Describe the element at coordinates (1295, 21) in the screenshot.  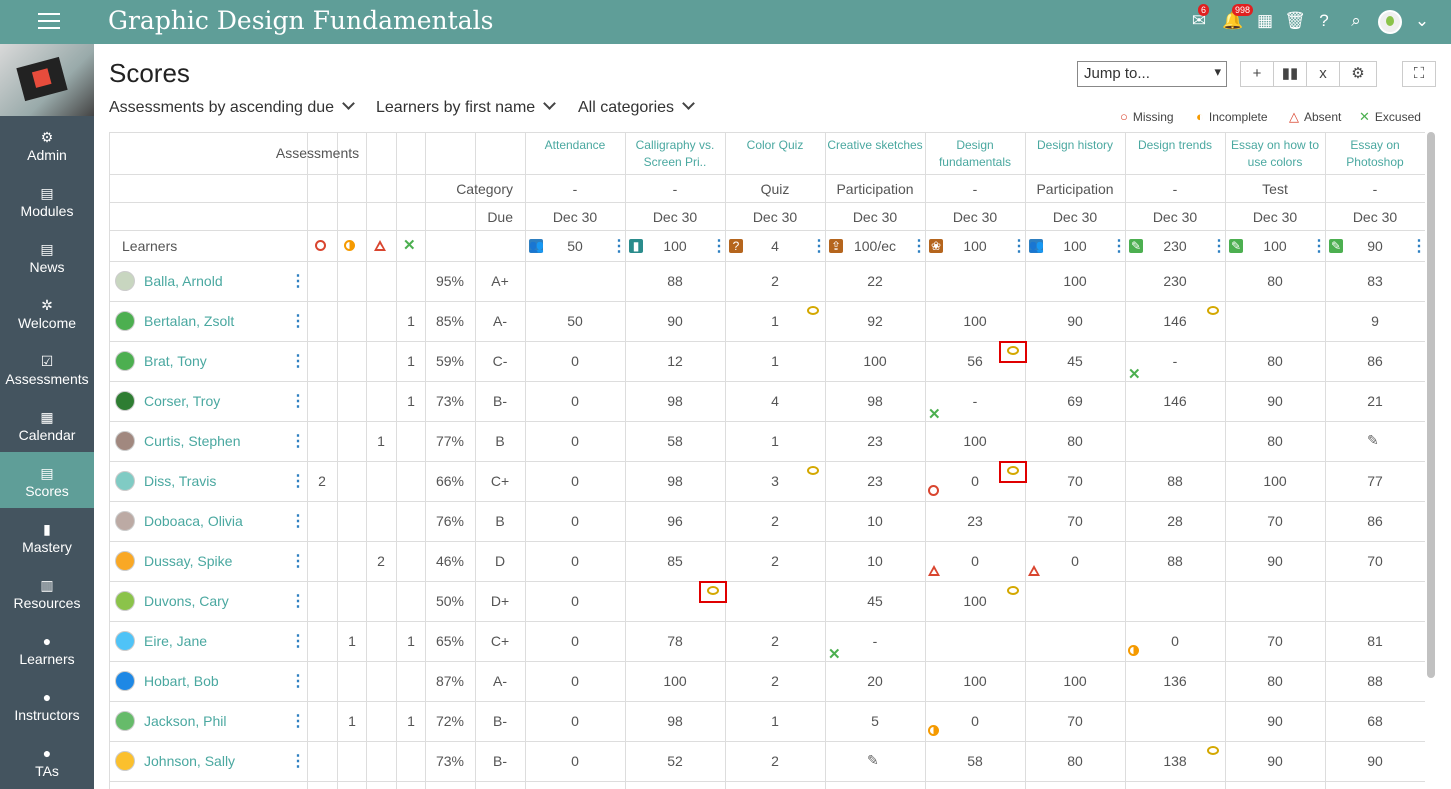
I see `trash-icon: 🗑` at that location.